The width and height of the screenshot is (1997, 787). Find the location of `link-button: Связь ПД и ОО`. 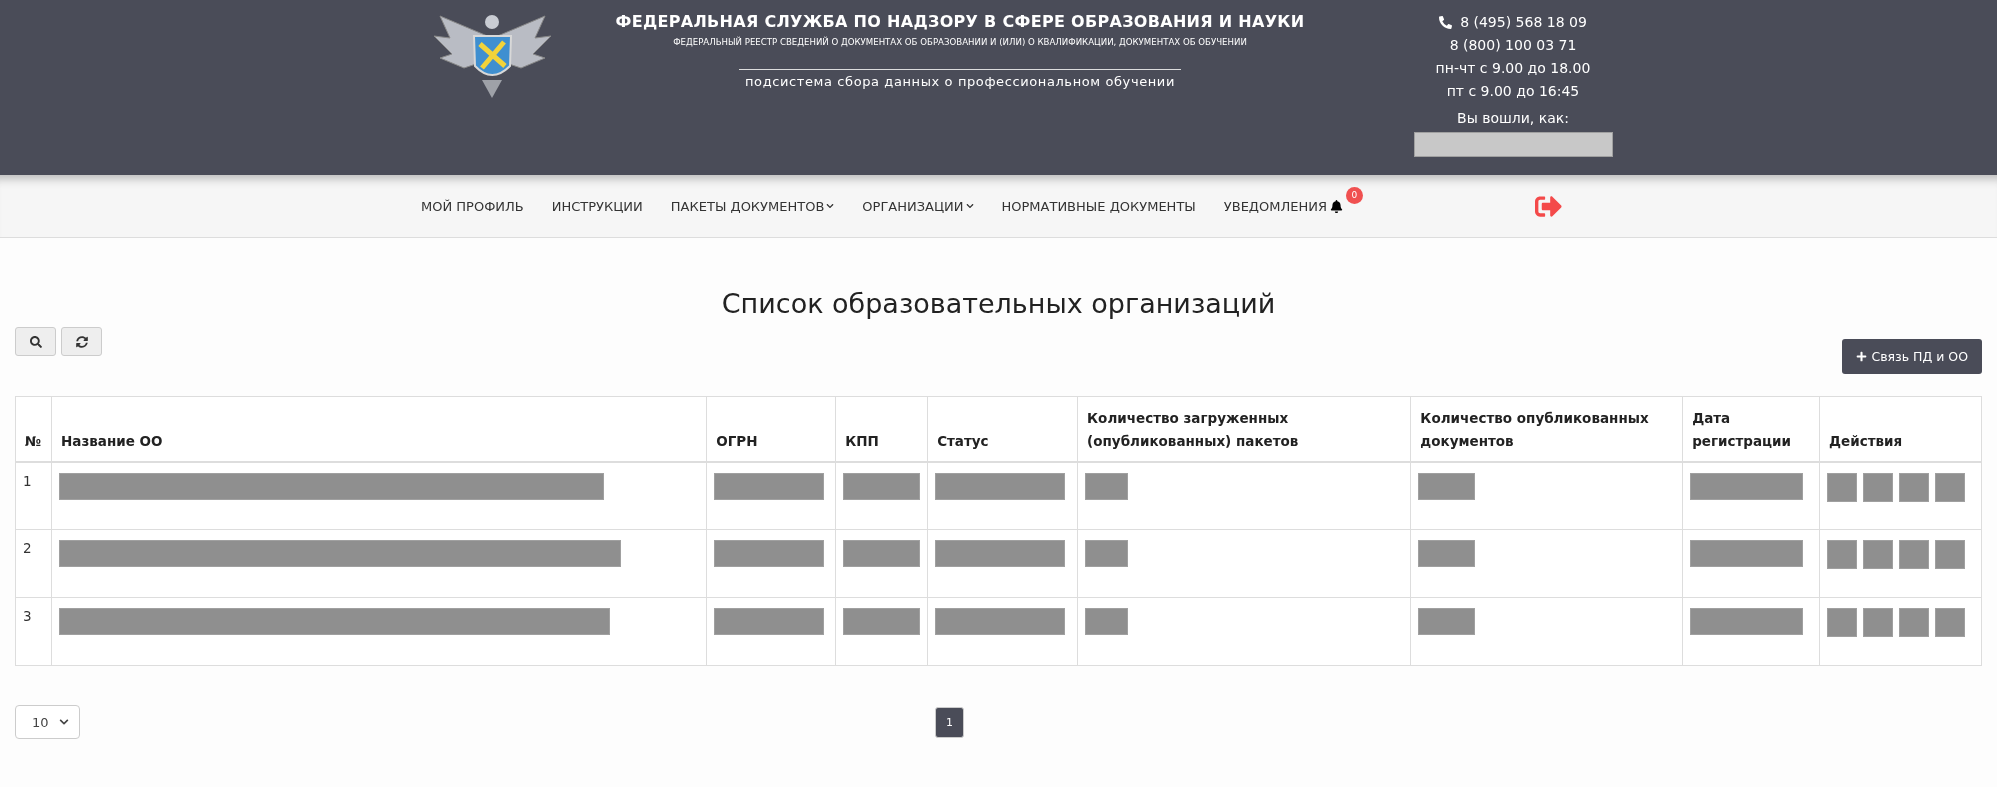

link-button: Связь ПД и ОО is located at coordinates (1912, 356).